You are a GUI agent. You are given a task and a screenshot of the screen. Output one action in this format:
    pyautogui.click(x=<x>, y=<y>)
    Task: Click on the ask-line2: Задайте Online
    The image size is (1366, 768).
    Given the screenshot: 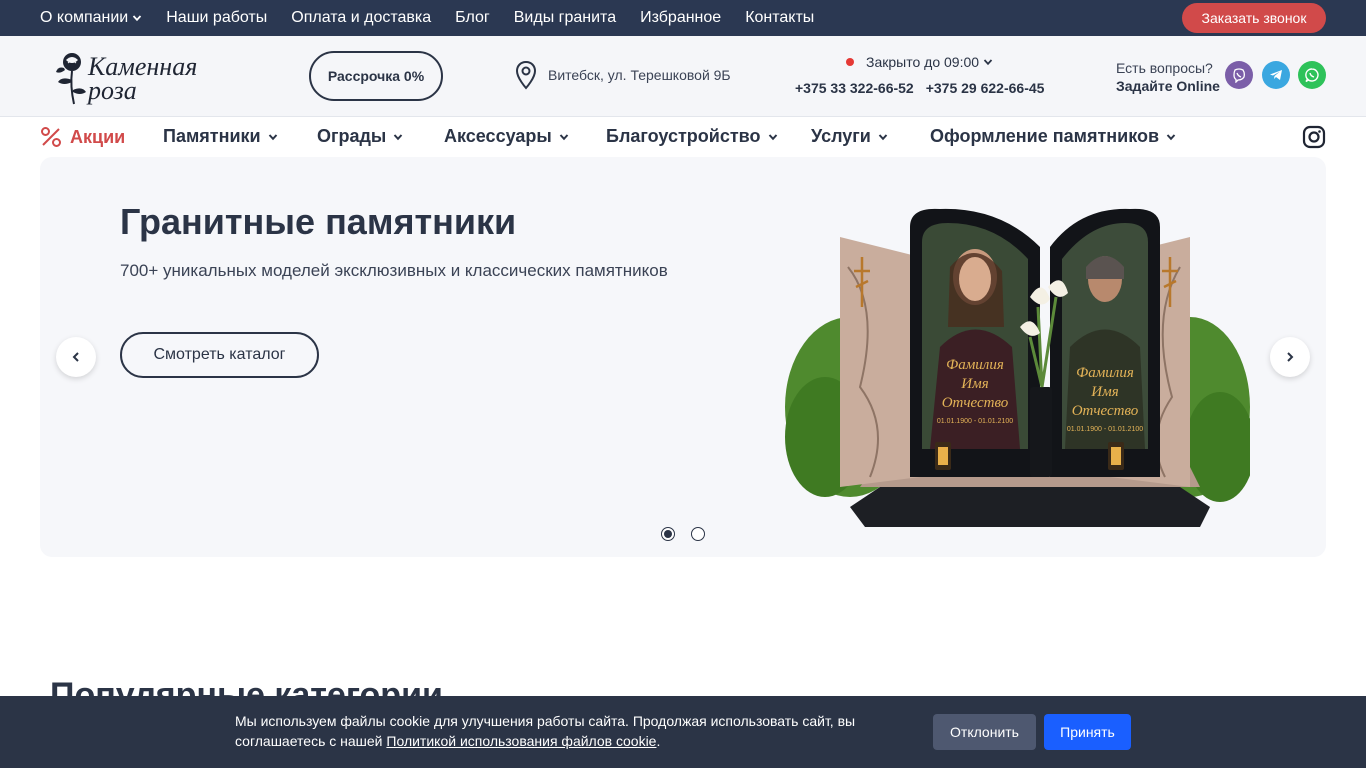 What is the action you would take?
    pyautogui.click(x=1168, y=86)
    